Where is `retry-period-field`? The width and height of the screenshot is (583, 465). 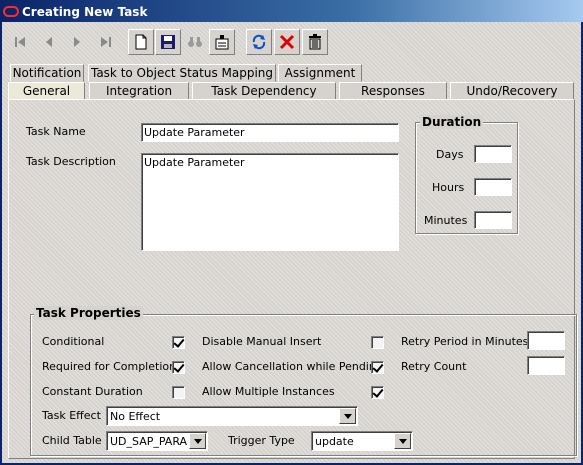
retry-period-field is located at coordinates (546, 340).